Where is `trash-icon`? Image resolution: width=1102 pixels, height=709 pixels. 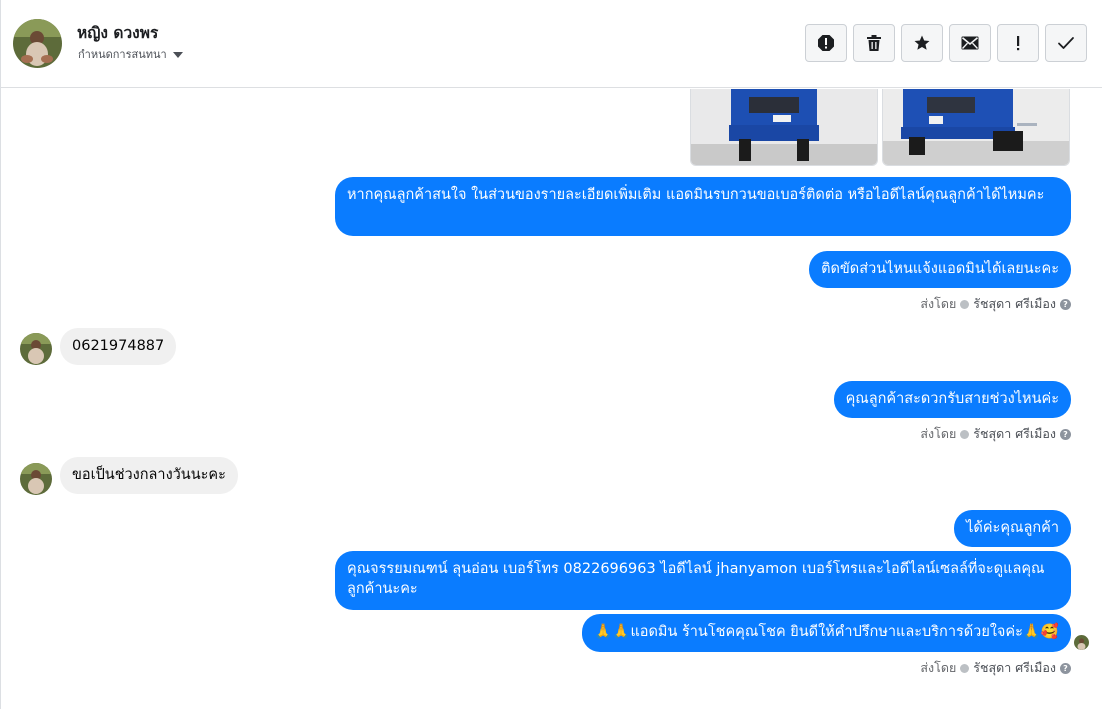 trash-icon is located at coordinates (874, 43).